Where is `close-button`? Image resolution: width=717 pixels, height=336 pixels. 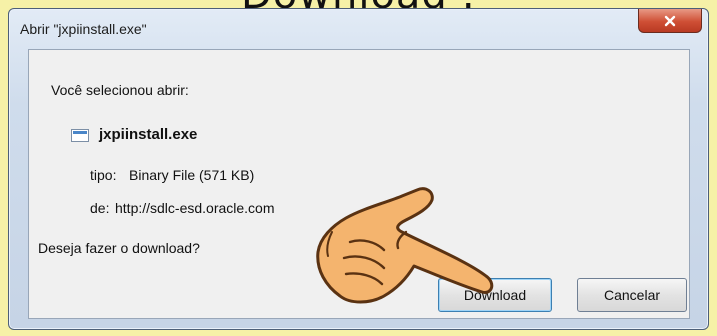
close-button is located at coordinates (670, 21).